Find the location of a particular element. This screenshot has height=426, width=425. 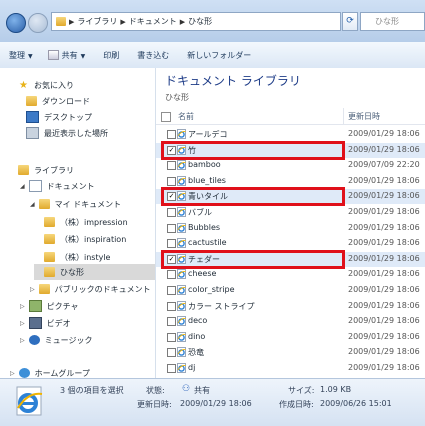

selection-highlight-box is located at coordinates (253, 196).